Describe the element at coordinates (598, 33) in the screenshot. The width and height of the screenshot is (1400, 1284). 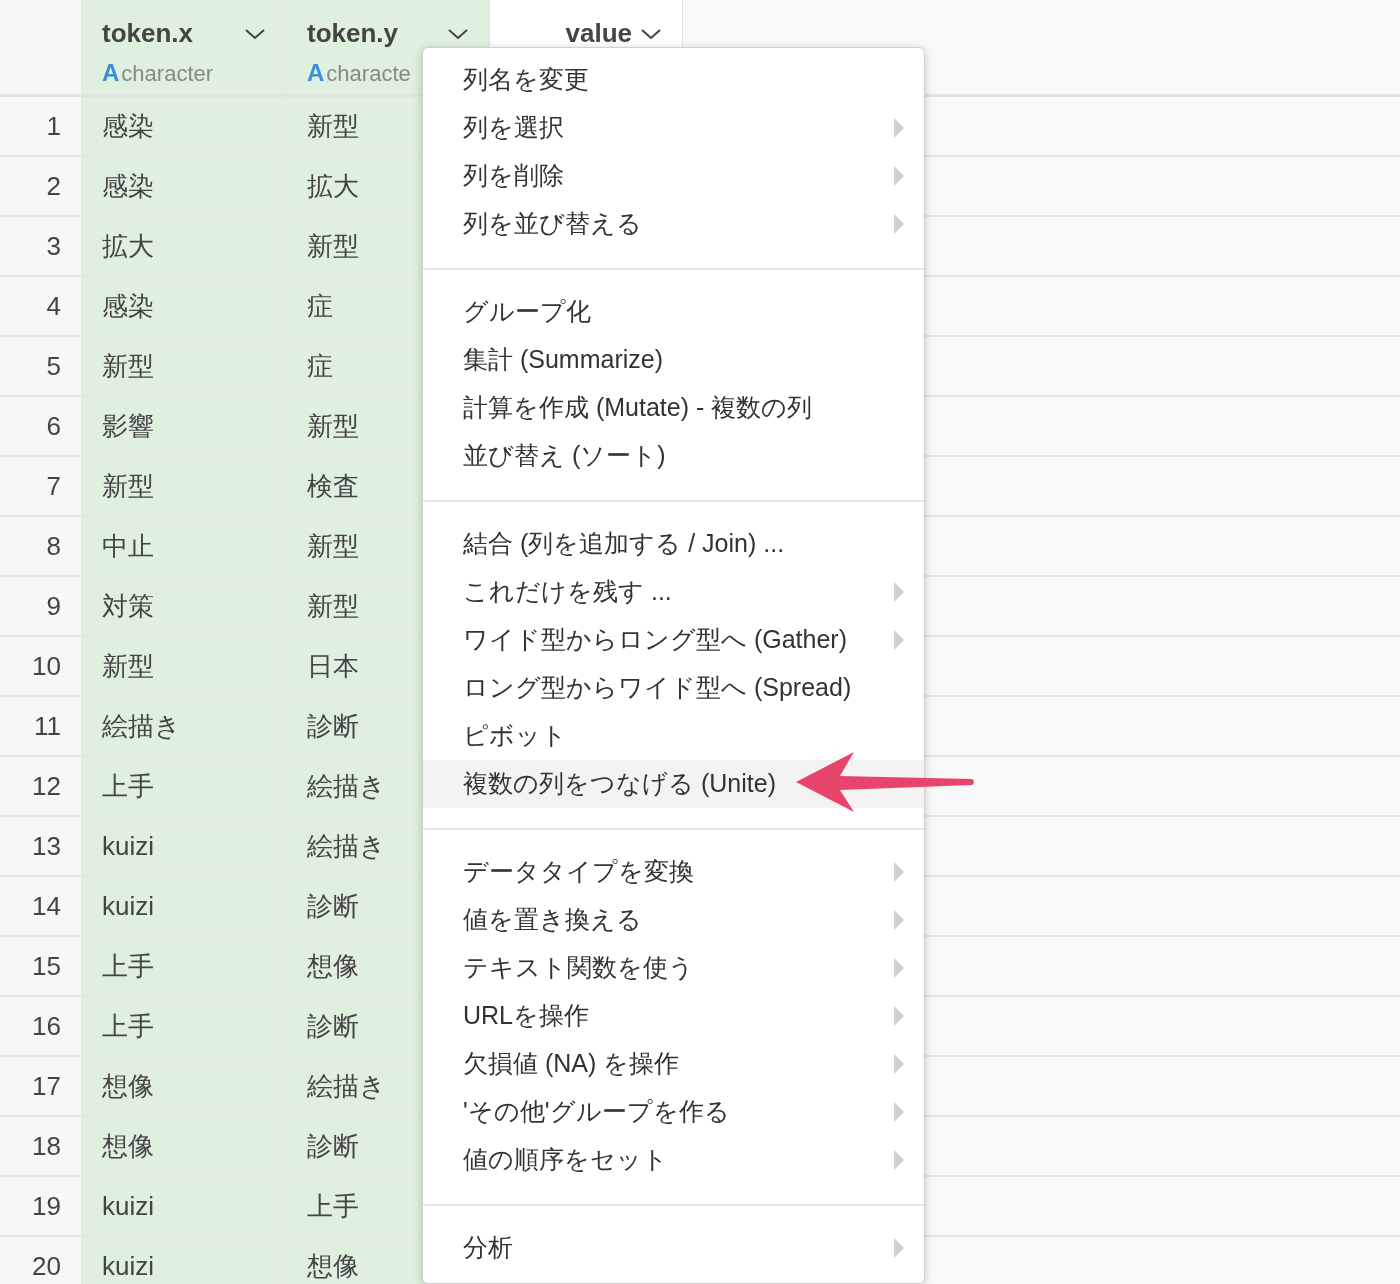
I see `column-name: value` at that location.